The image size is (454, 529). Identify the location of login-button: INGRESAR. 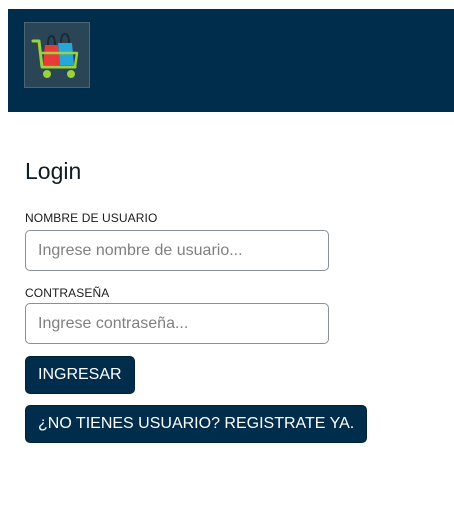
(80, 375).